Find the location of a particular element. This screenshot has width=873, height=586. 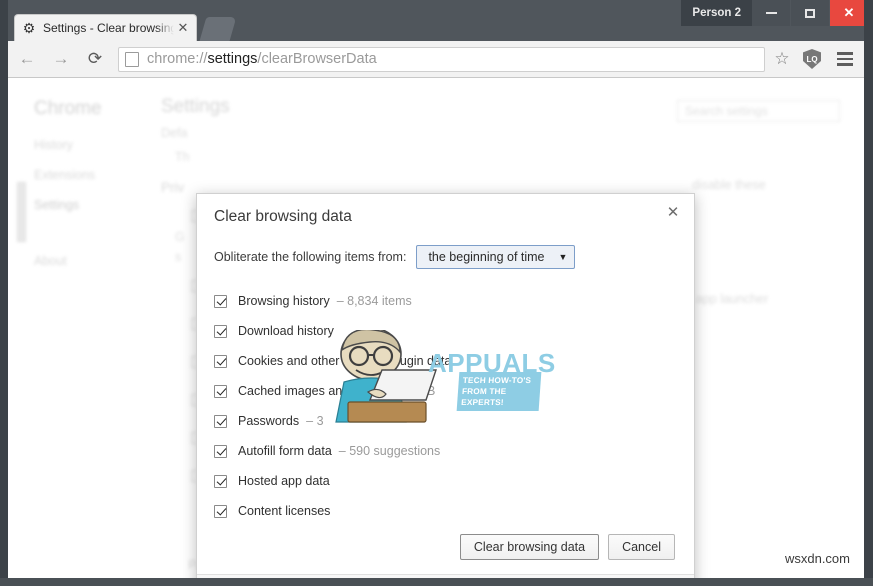

minimize-icon is located at coordinates (771, 13).